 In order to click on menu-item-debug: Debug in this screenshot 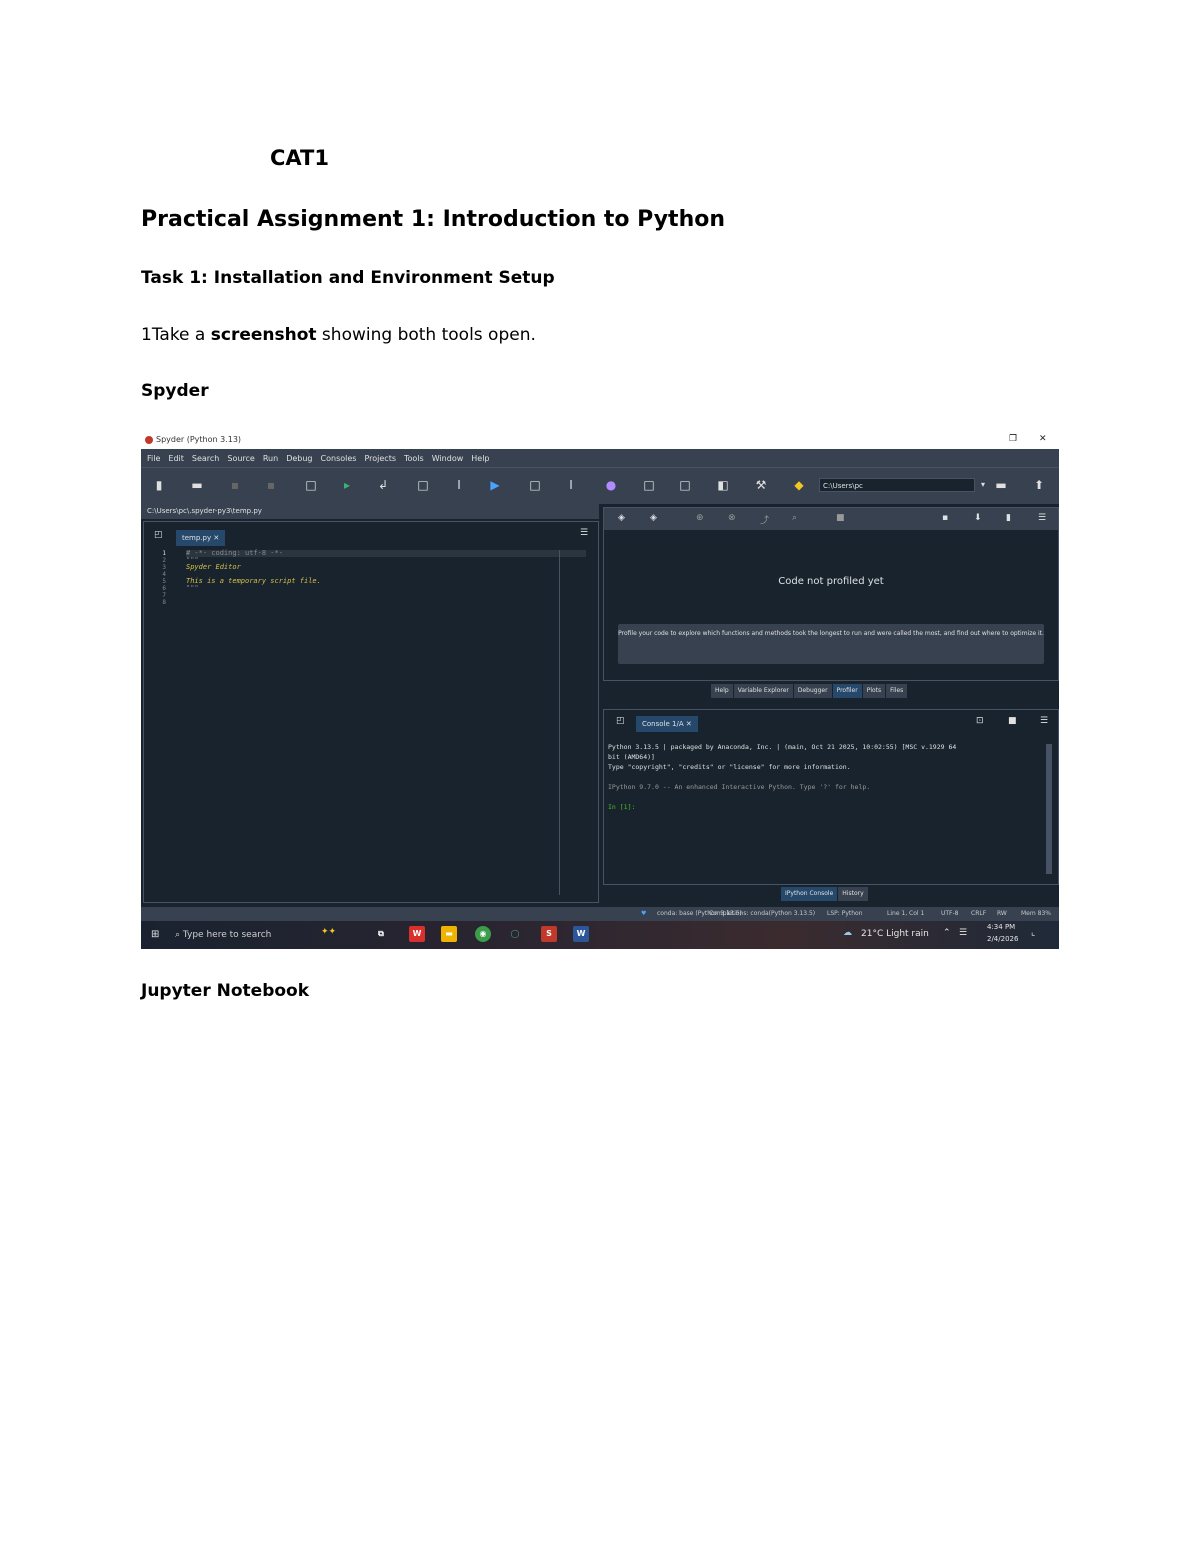, I will do `click(299, 458)`.